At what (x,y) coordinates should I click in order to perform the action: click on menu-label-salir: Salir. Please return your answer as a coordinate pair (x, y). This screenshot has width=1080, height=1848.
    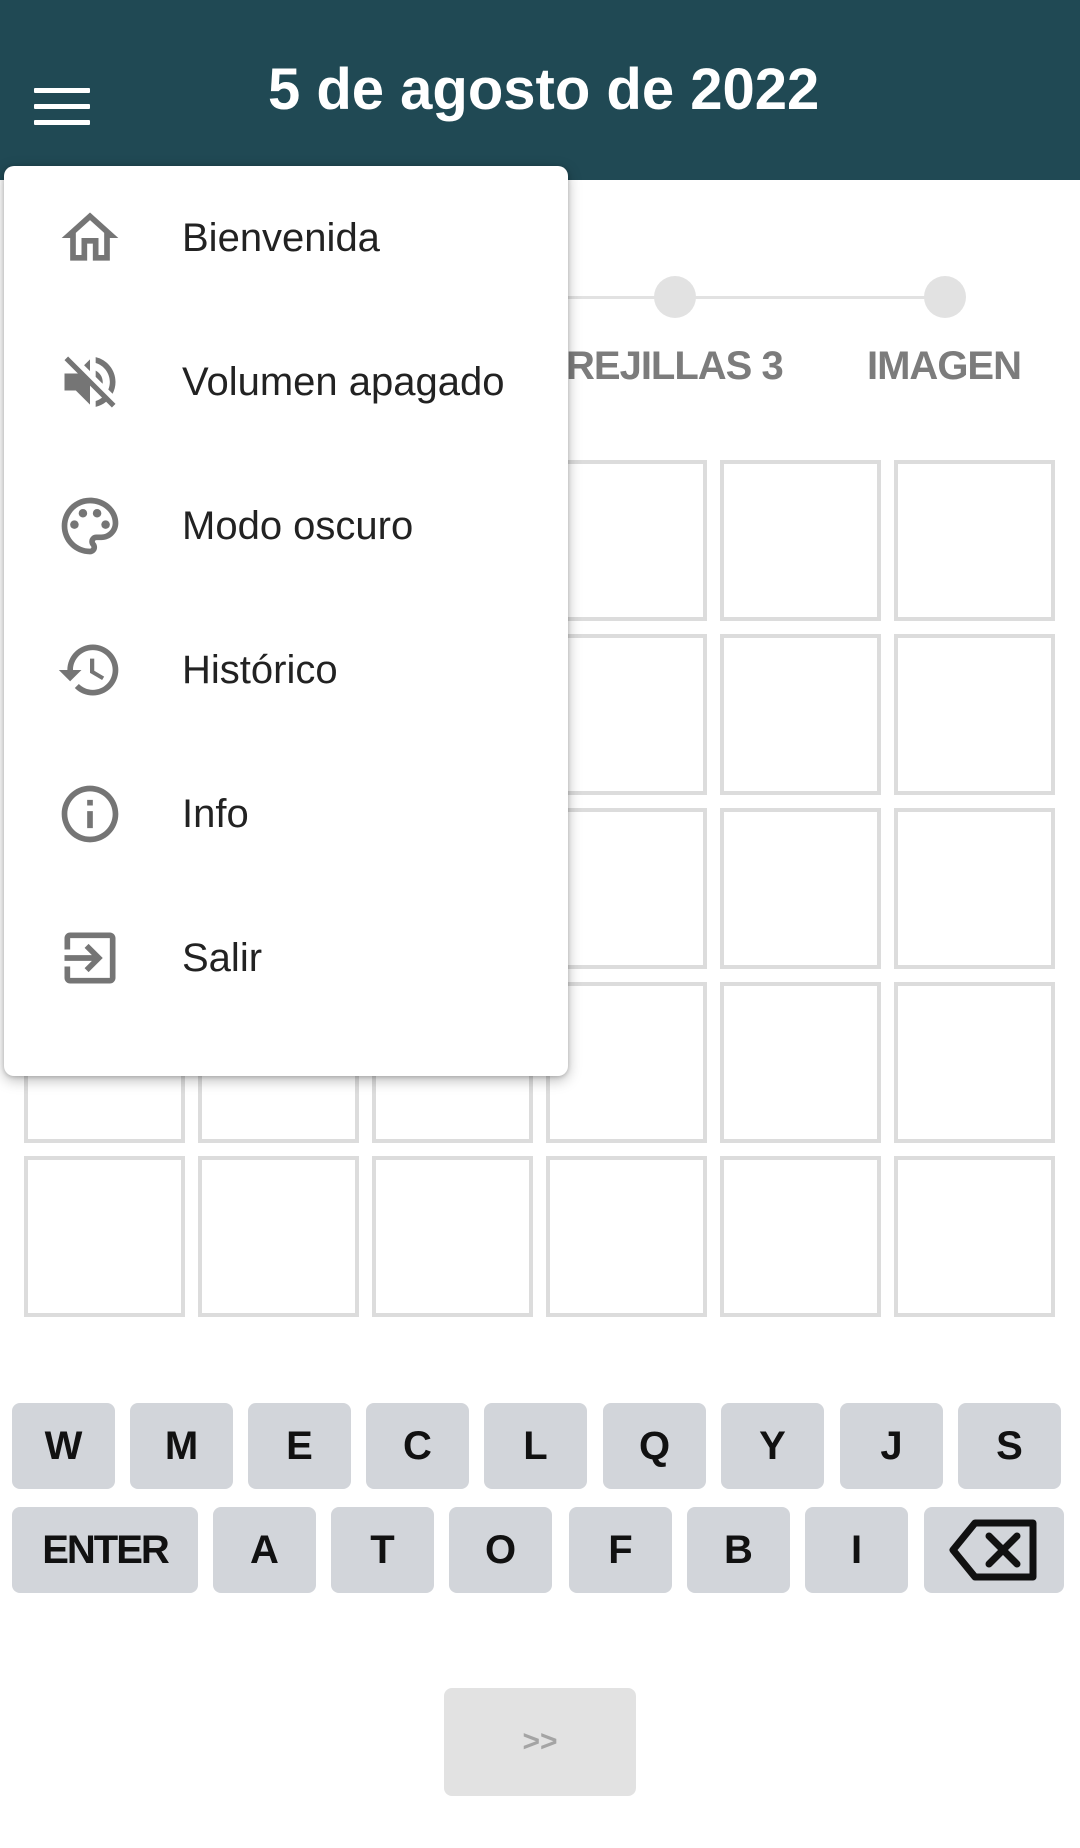
    Looking at the image, I should click on (222, 958).